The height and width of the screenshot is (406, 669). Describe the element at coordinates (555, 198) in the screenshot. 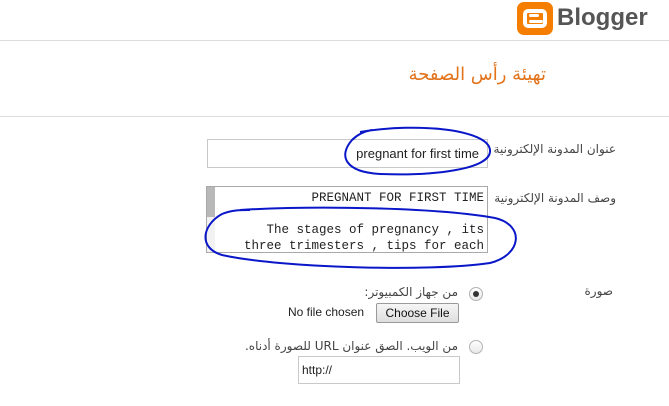

I see `description-label: وصف المدونة الإلكترونية` at that location.